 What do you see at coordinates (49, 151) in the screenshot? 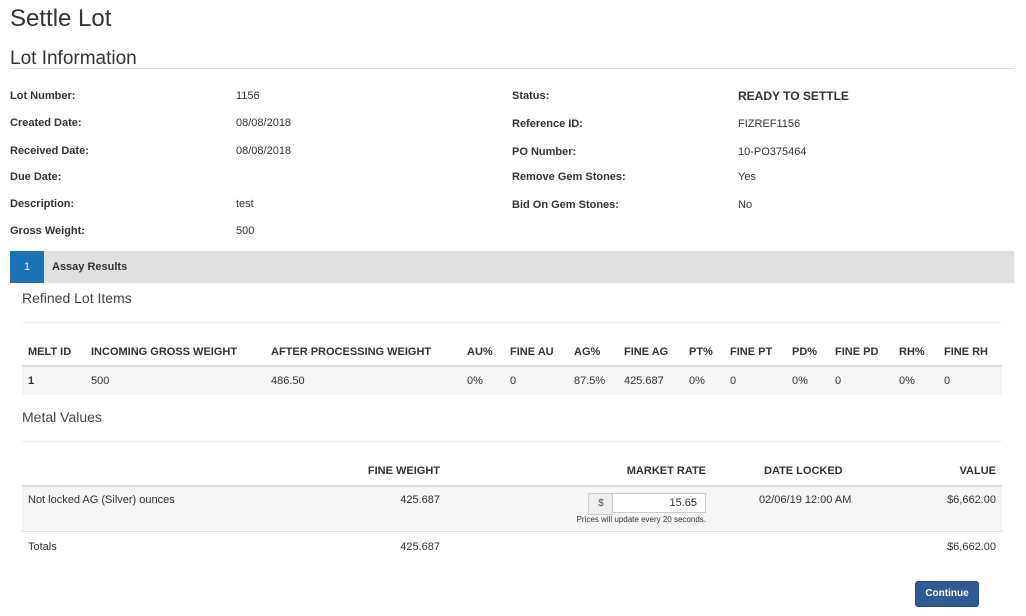
I see `received-date-label: Received Date:` at bounding box center [49, 151].